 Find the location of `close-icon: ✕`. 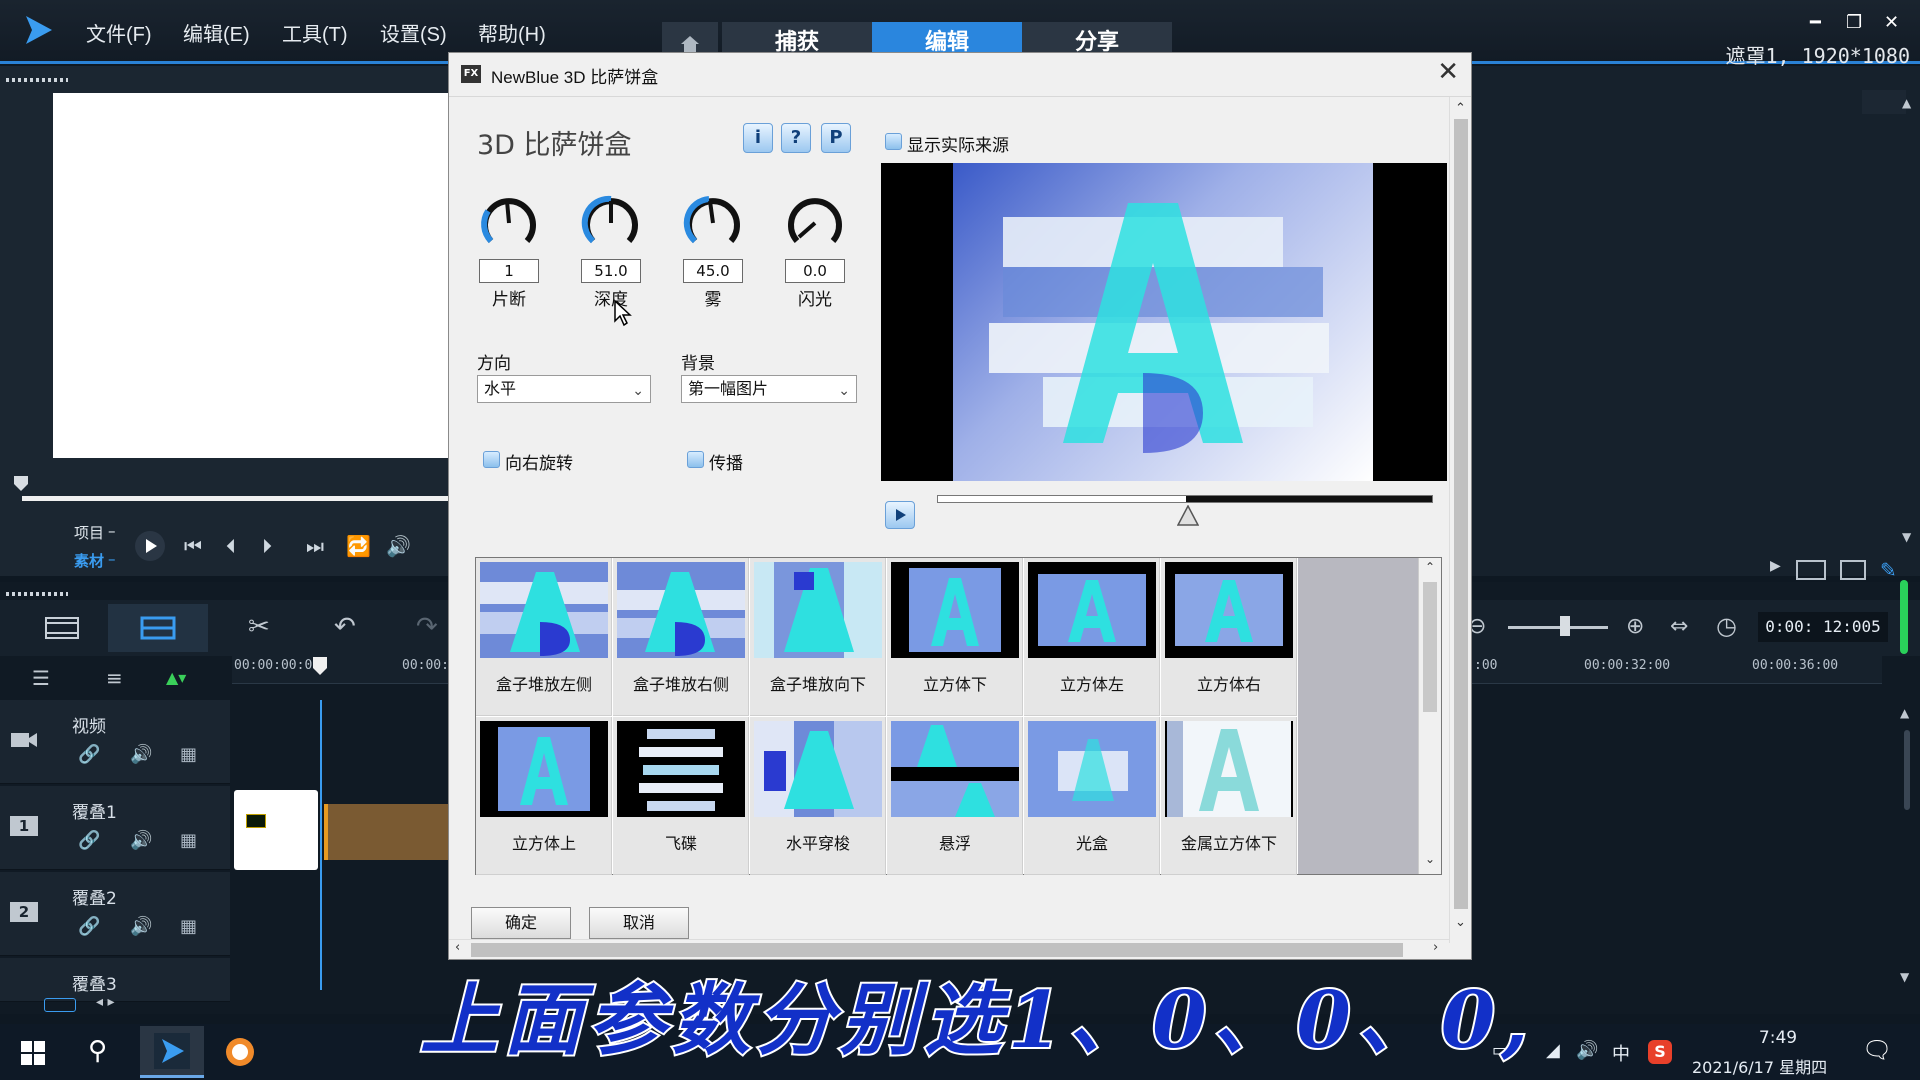

close-icon: ✕ is located at coordinates (1448, 72).